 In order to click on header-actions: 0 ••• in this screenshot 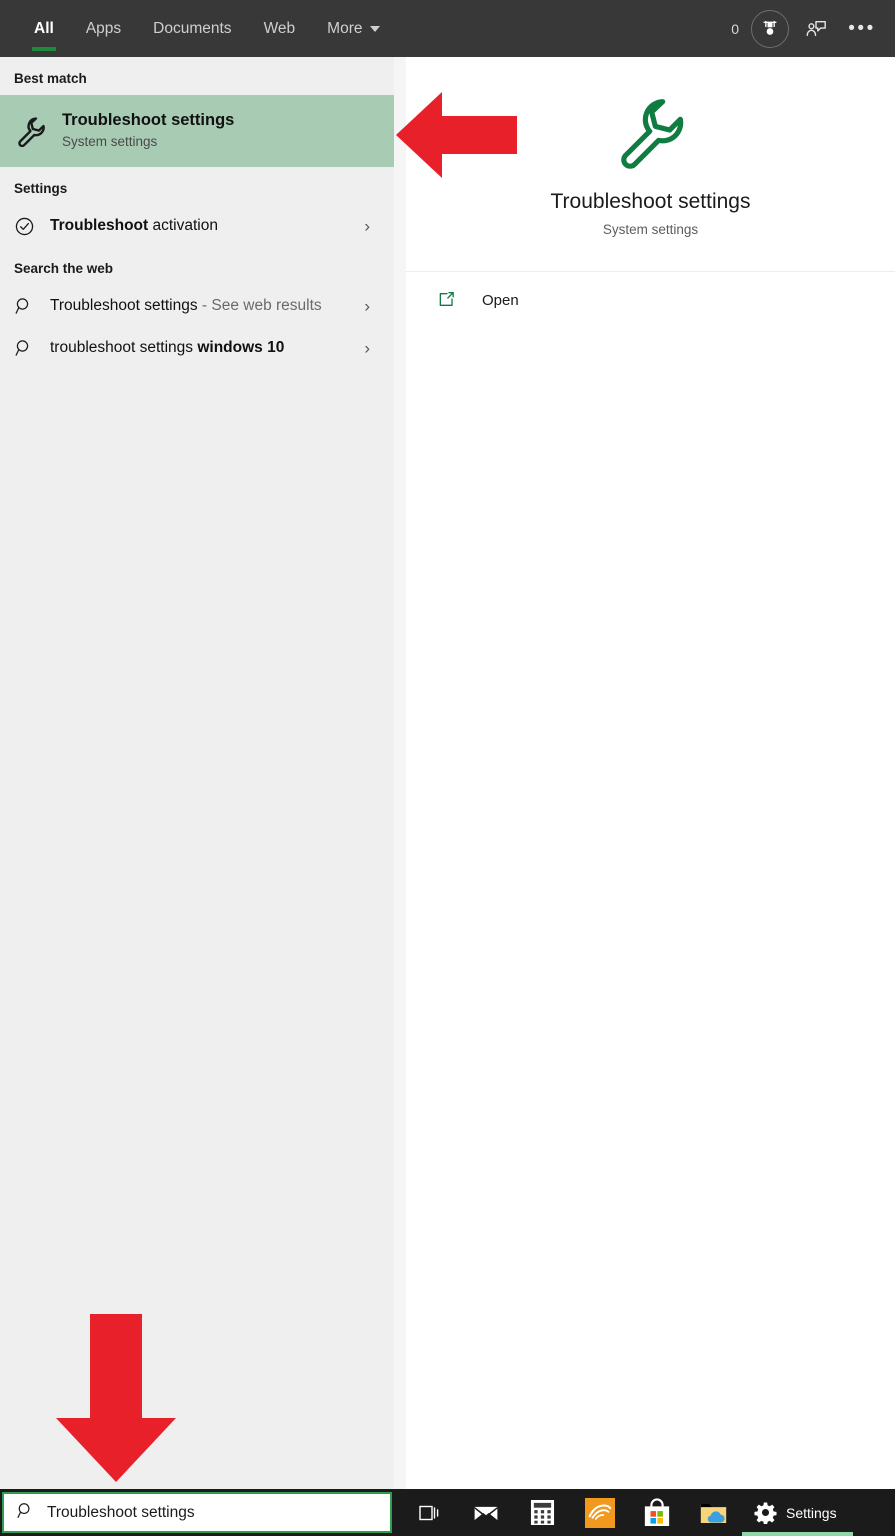, I will do `click(804, 28)`.